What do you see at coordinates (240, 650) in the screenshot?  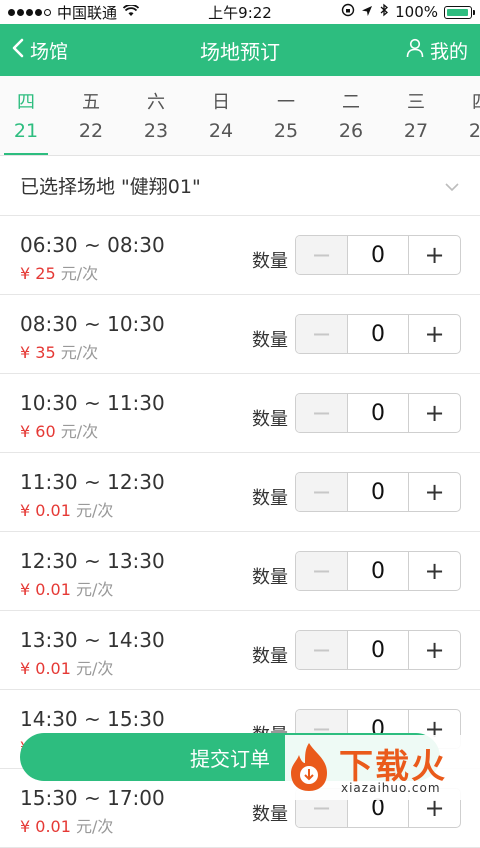 I see `time-slot-row: 13:30 ~ 14:30 ¥ 0.01 元/次 数量 −0 +` at bounding box center [240, 650].